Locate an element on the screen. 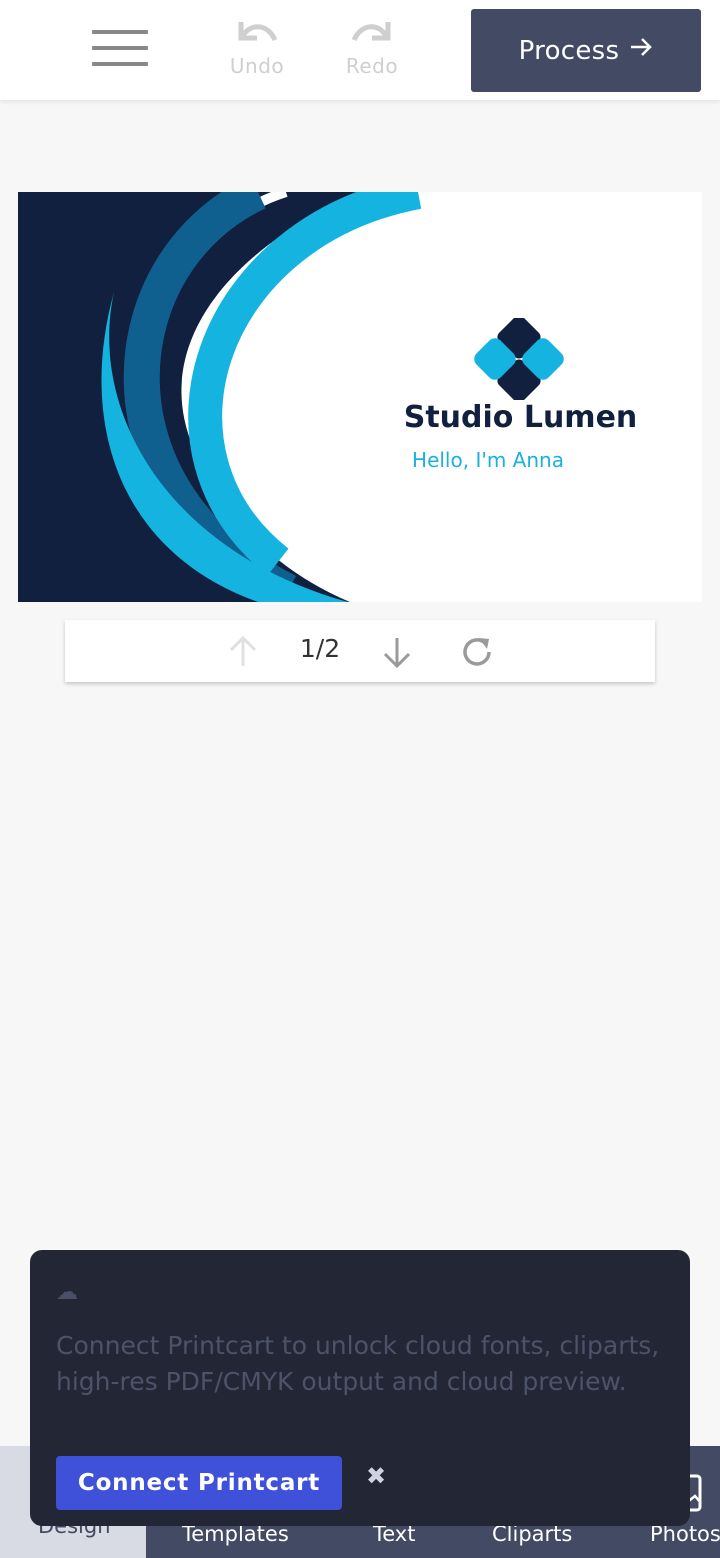 The height and width of the screenshot is (1558, 720). undo-label: Undo is located at coordinates (257, 66).